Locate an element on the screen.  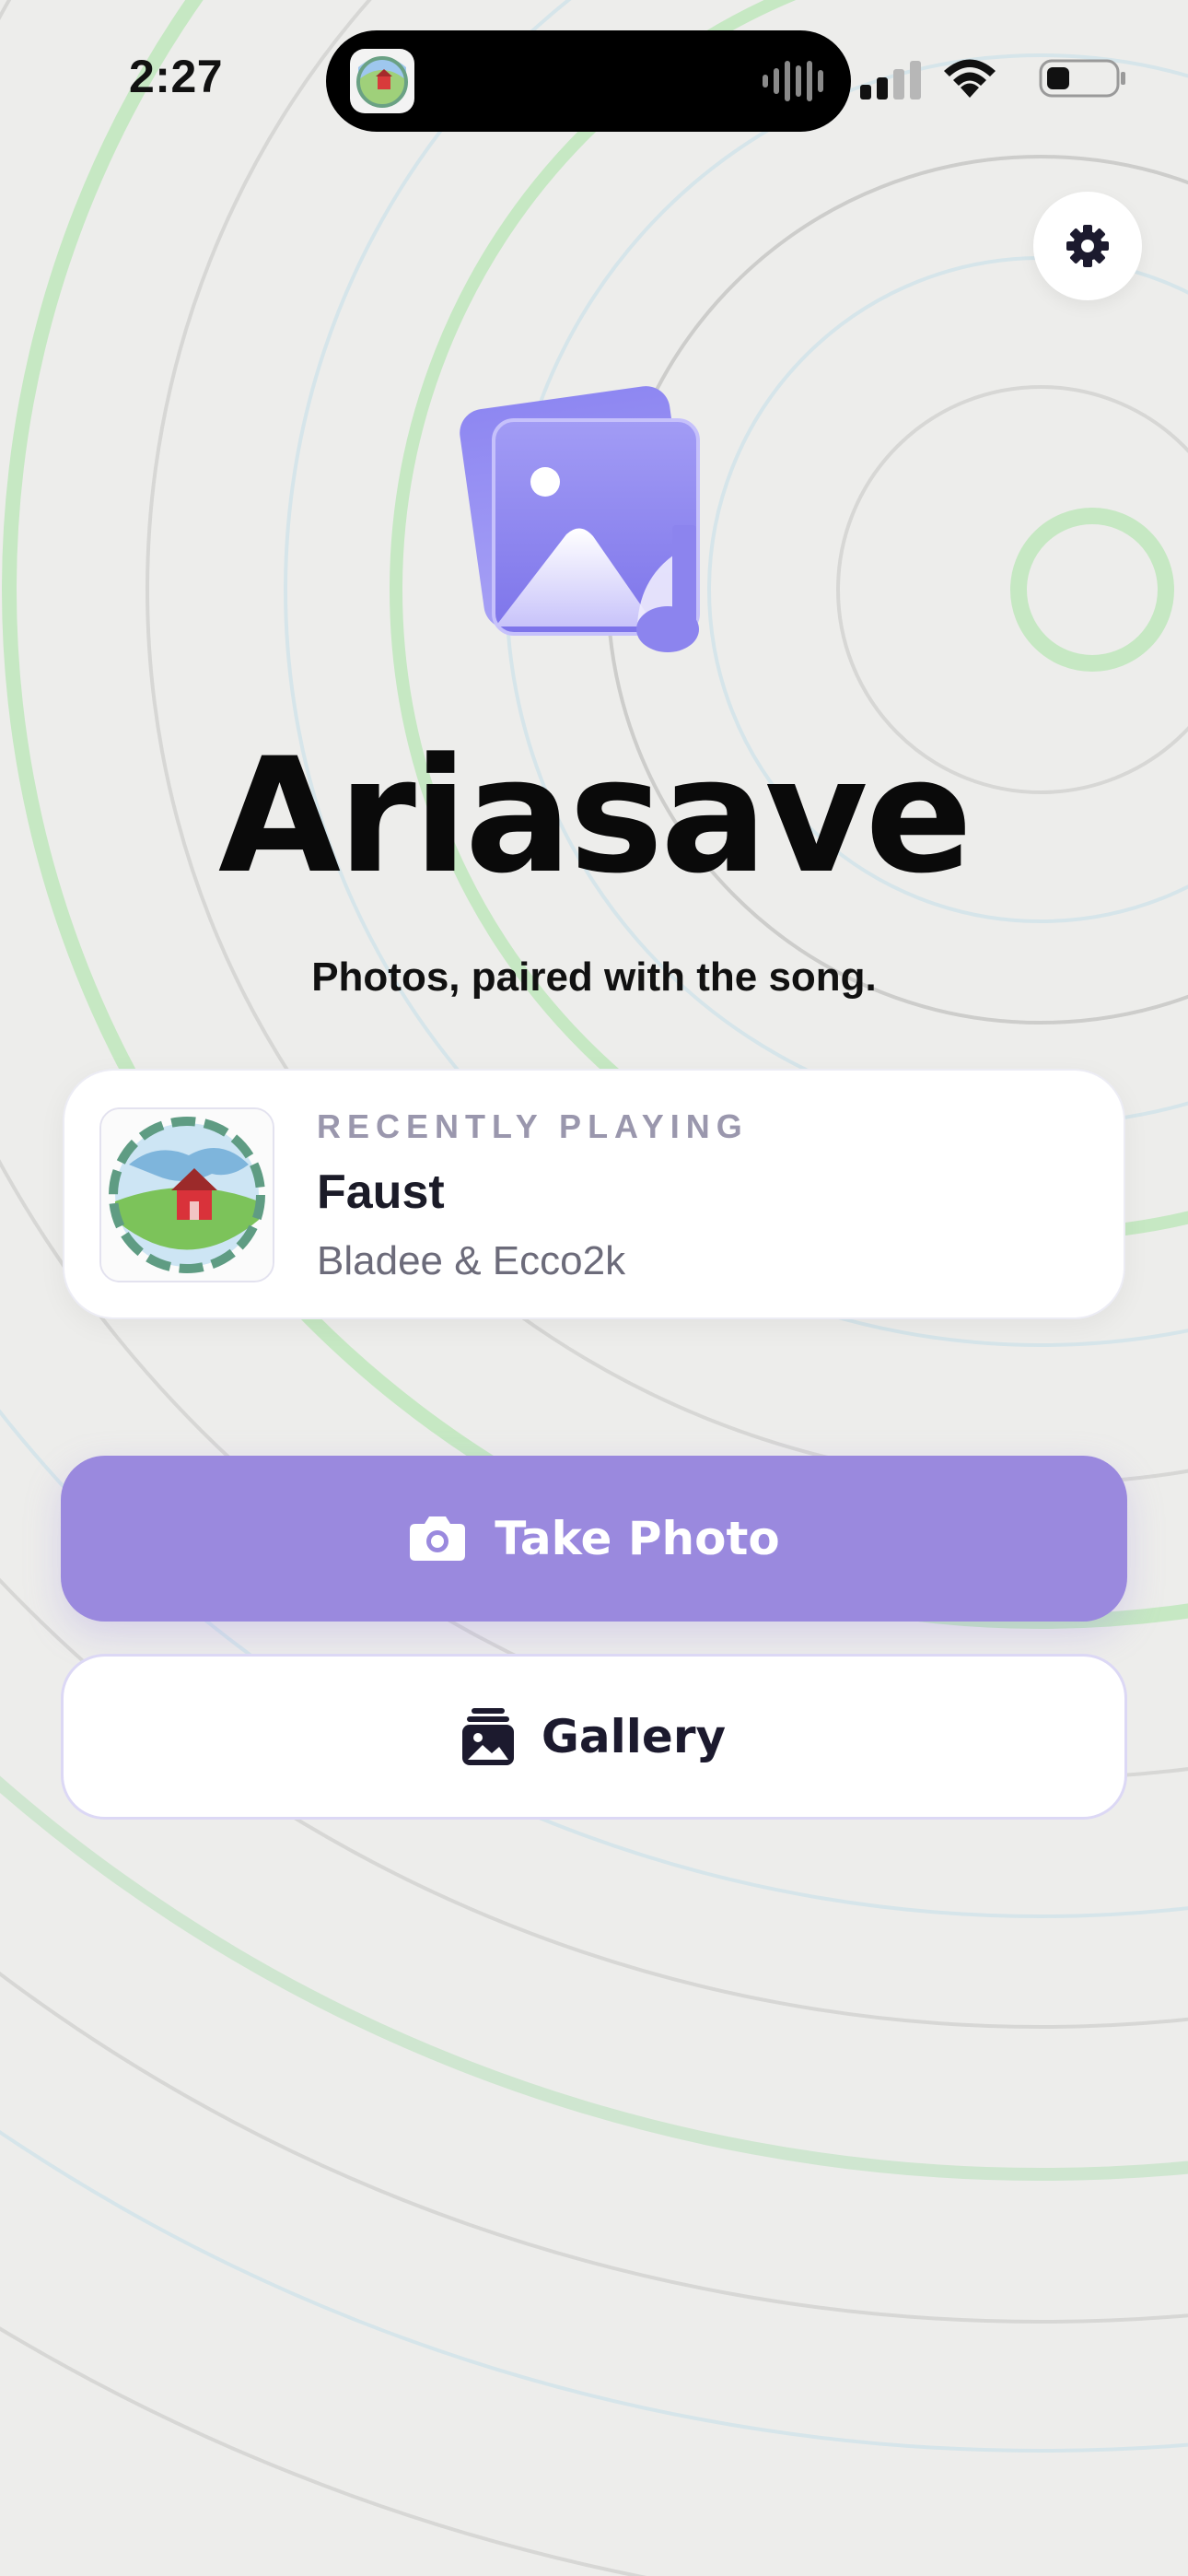
status-bar-time: 2:27 is located at coordinates (176, 76).